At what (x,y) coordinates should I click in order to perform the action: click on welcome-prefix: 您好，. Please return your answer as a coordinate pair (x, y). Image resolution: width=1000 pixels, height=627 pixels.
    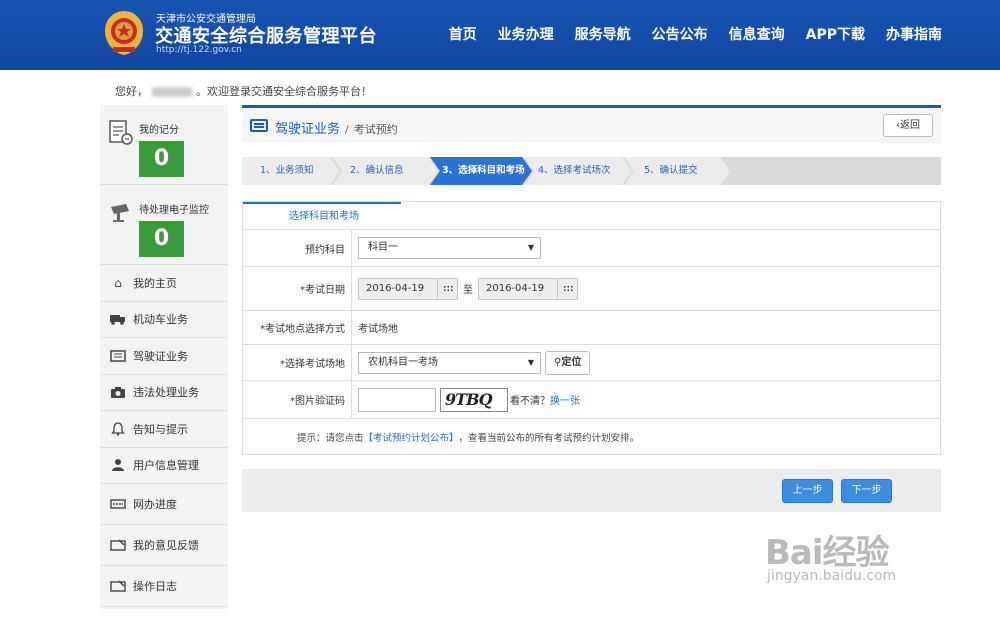
    Looking at the image, I should click on (131, 91).